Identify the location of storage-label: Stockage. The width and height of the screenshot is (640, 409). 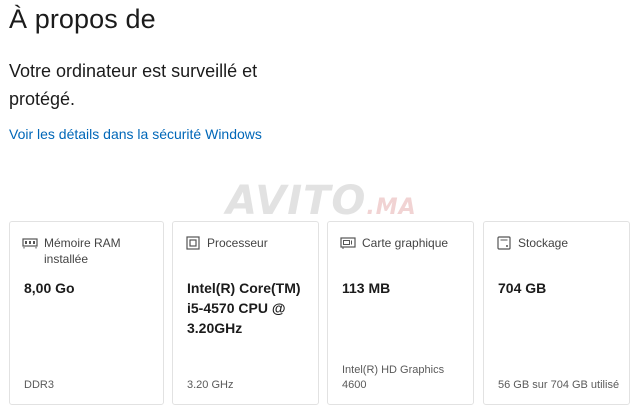
(543, 243).